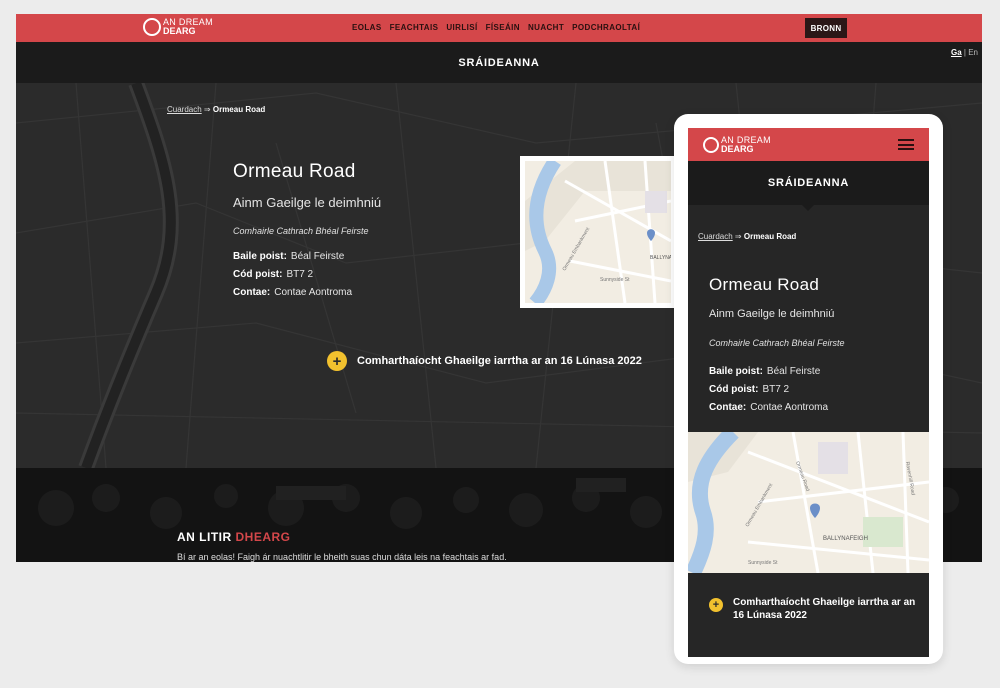 The width and height of the screenshot is (1000, 688). I want to click on mobile-field-post-town: Baile poist: Béal Feirste, so click(765, 371).